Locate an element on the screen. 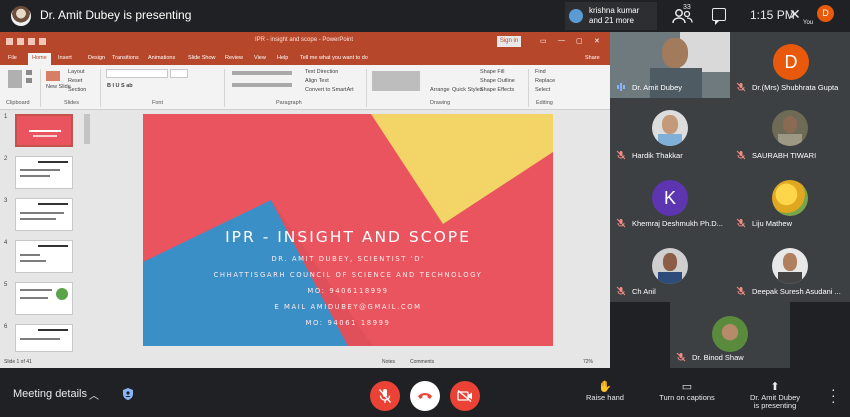  comments-button: Comments is located at coordinates (422, 362).